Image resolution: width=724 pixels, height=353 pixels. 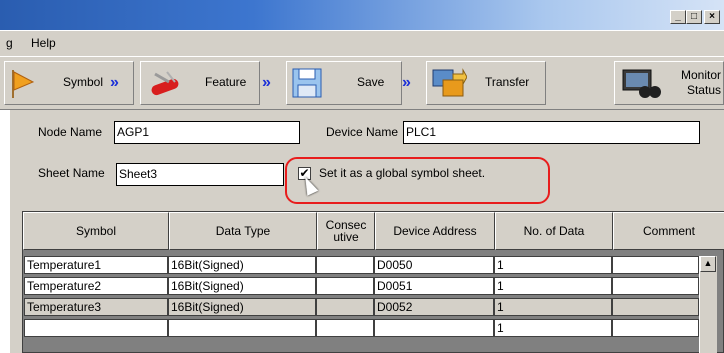 What do you see at coordinates (23, 84) in the screenshot?
I see `flag-icon` at bounding box center [23, 84].